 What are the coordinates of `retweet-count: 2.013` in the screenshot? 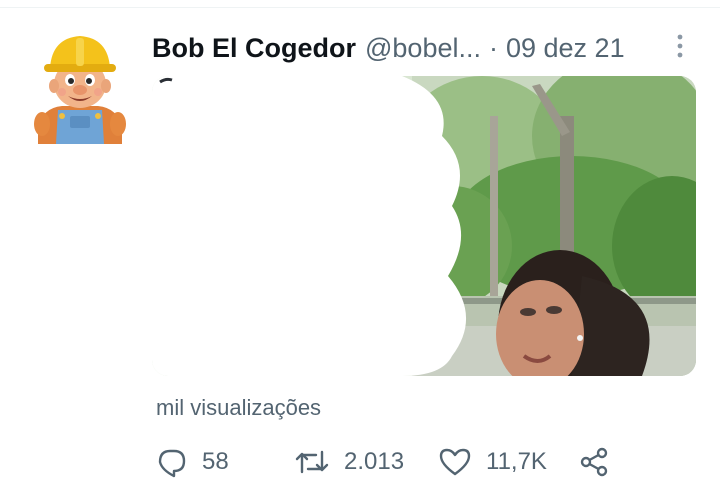 It's located at (374, 461).